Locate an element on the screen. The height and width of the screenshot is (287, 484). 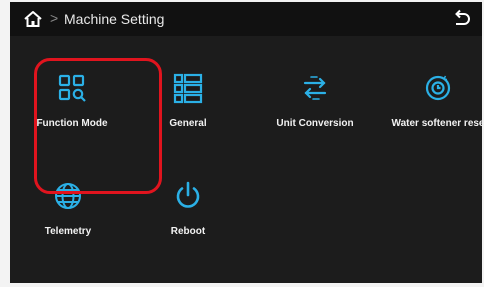
tile-label: Reboot is located at coordinates (188, 231).